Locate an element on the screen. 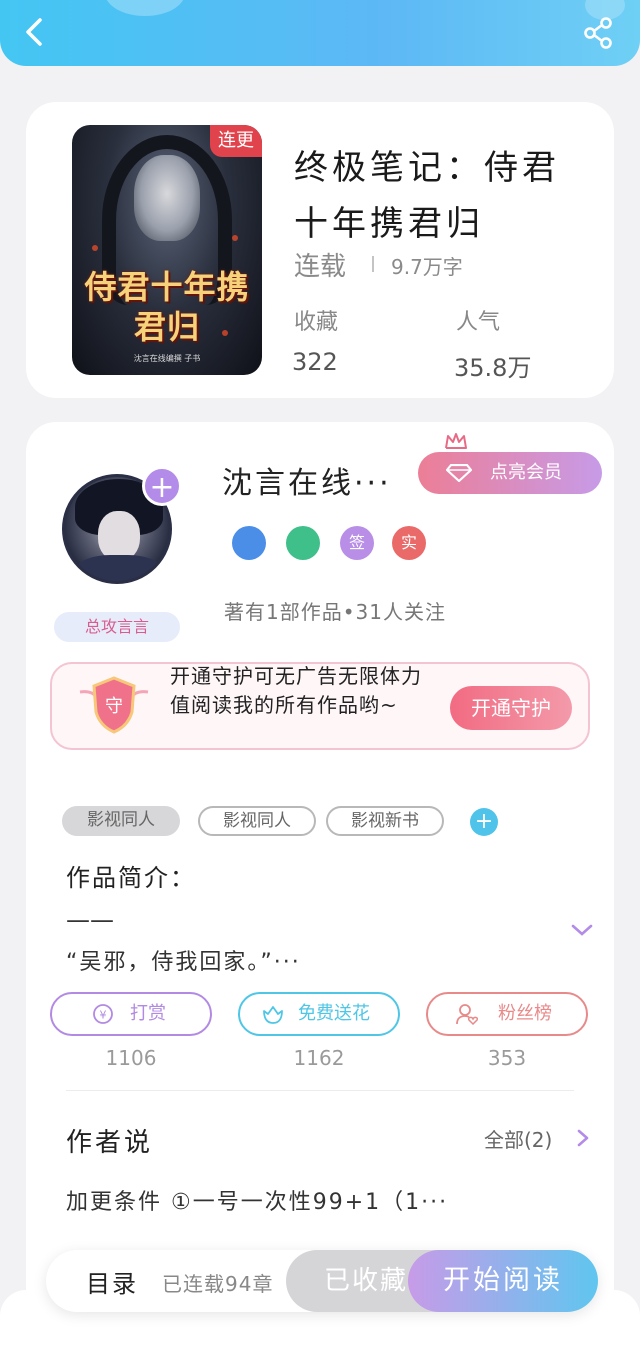 The width and height of the screenshot is (640, 1358). guard-banner: 守 开通守护可无广告无限体力值阅读我的所有作品哟~ 开通守护 is located at coordinates (320, 706).